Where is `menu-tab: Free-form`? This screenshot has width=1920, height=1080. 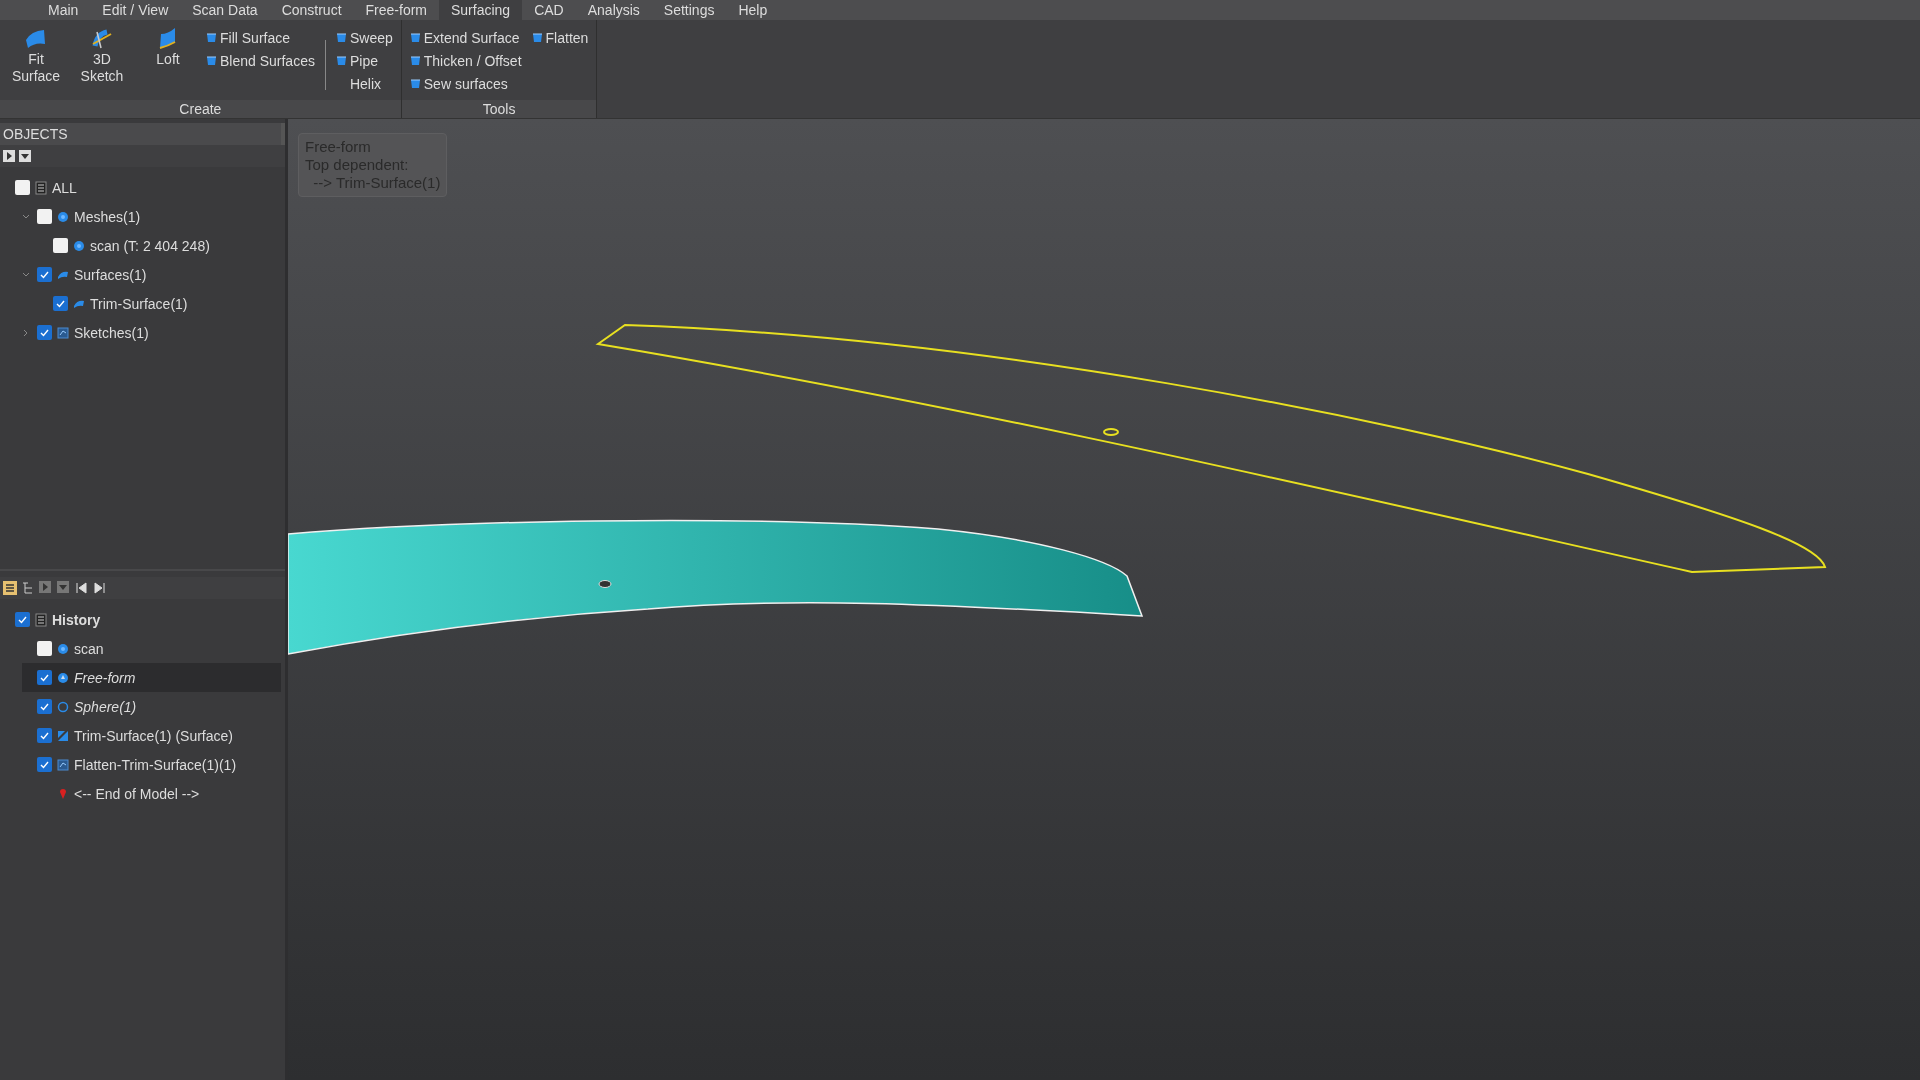 menu-tab: Free-form is located at coordinates (396, 10).